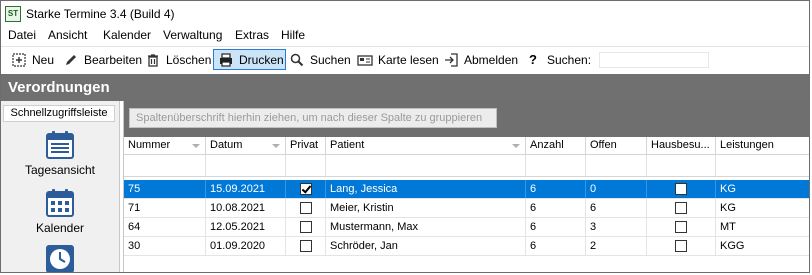 Image resolution: width=812 pixels, height=275 pixels. Describe the element at coordinates (60, 228) in the screenshot. I see `sidebar-item-label: Kalender` at that location.